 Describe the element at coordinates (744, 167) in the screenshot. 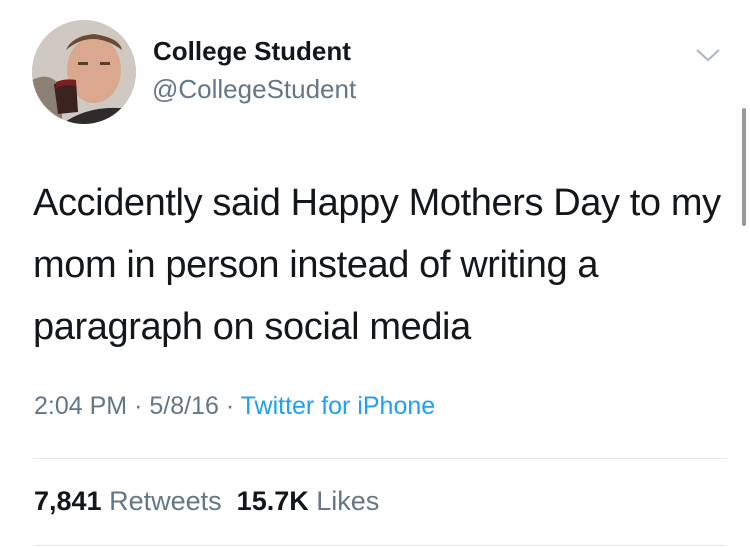

I see `scrollbar` at that location.